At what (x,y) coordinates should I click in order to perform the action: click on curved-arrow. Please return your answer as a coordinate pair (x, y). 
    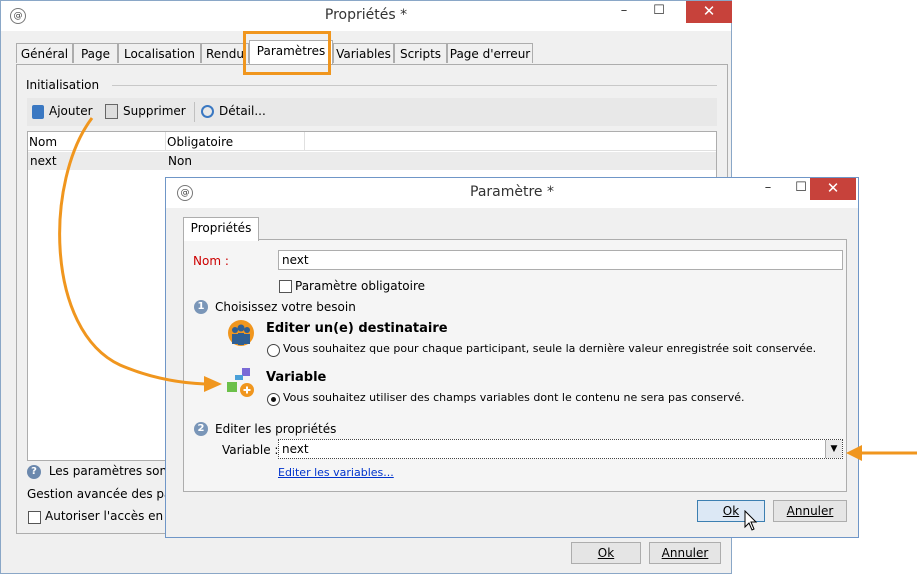
    Looking at the image, I should click on (132, 251).